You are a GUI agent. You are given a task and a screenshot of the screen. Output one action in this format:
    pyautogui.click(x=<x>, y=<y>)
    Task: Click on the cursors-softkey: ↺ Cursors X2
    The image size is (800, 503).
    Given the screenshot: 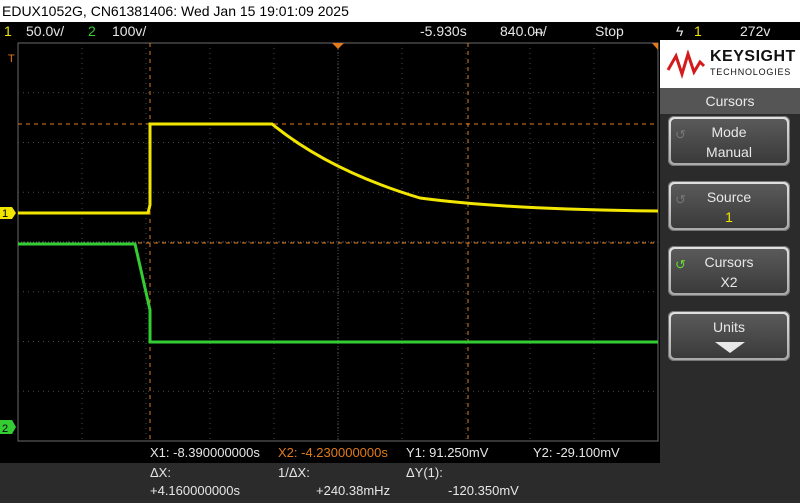 What is the action you would take?
    pyautogui.click(x=729, y=271)
    